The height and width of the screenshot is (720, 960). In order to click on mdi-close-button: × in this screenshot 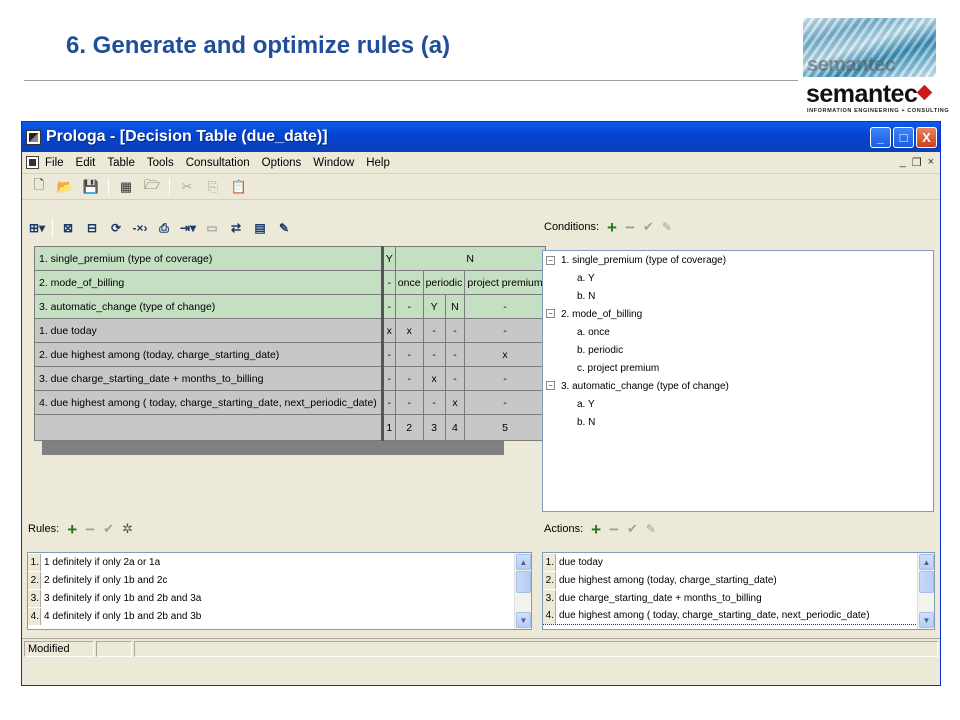, I will do `click(931, 162)`.